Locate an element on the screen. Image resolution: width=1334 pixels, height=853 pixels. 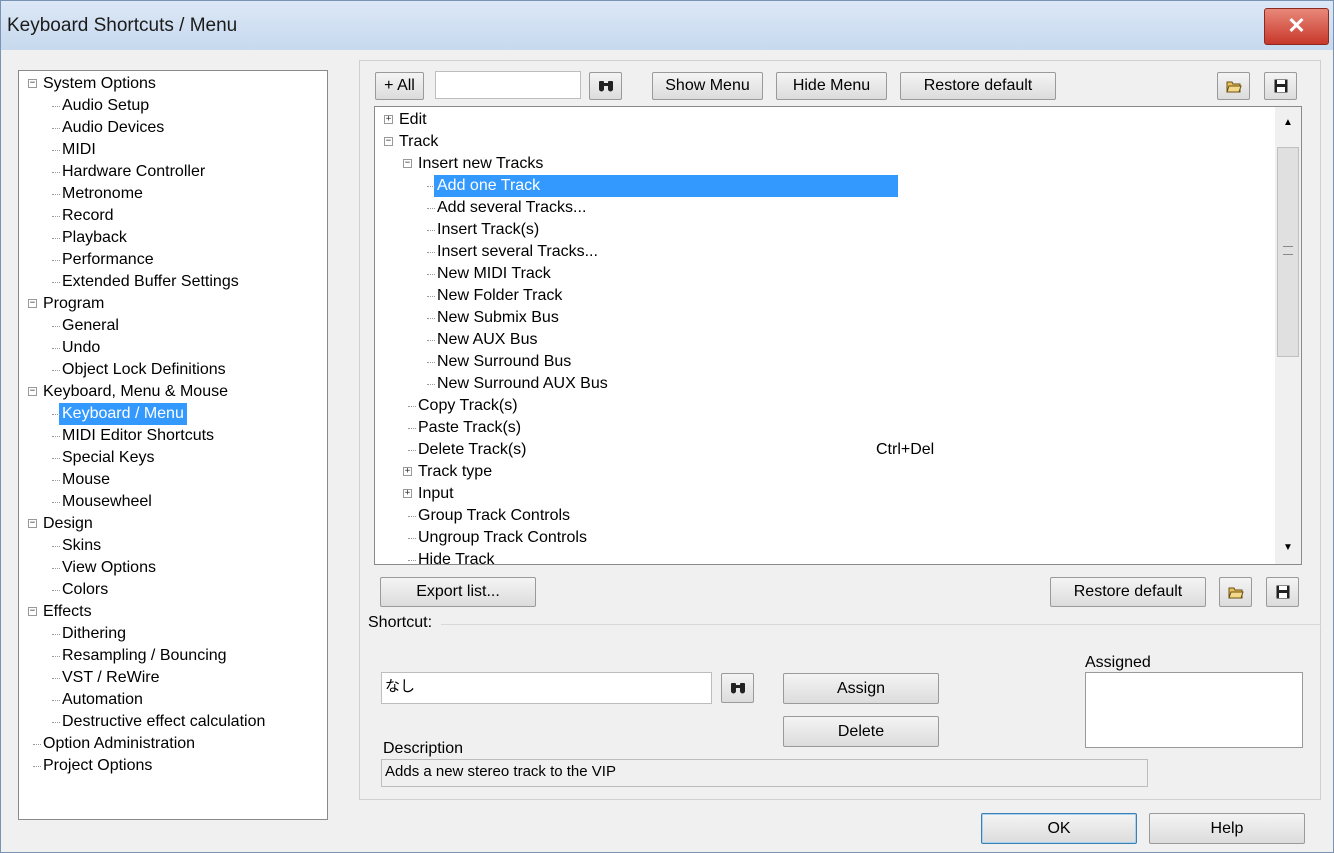
open-shortcuts-button is located at coordinates (1235, 592).